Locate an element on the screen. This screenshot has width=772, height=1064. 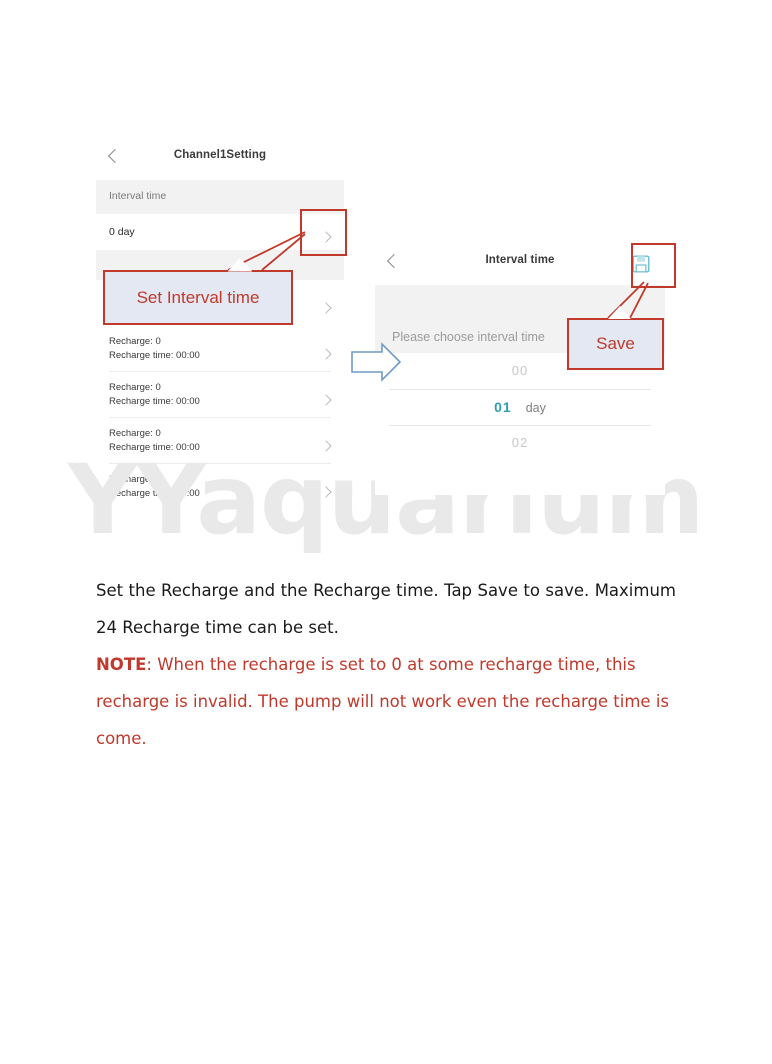
picker-option-selected: 01 day is located at coordinates (520, 407).